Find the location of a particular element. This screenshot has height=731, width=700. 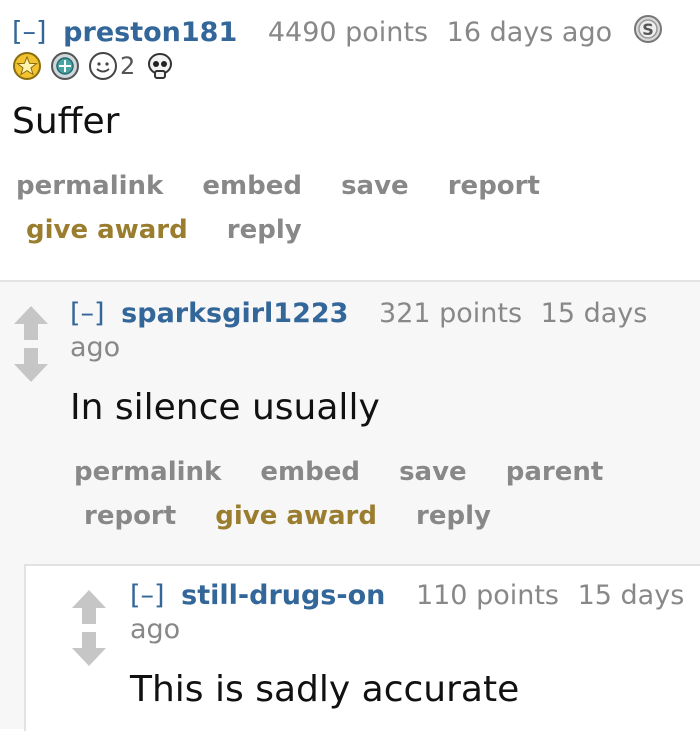

comment-body: This is sadly accurate is located at coordinates (325, 689).